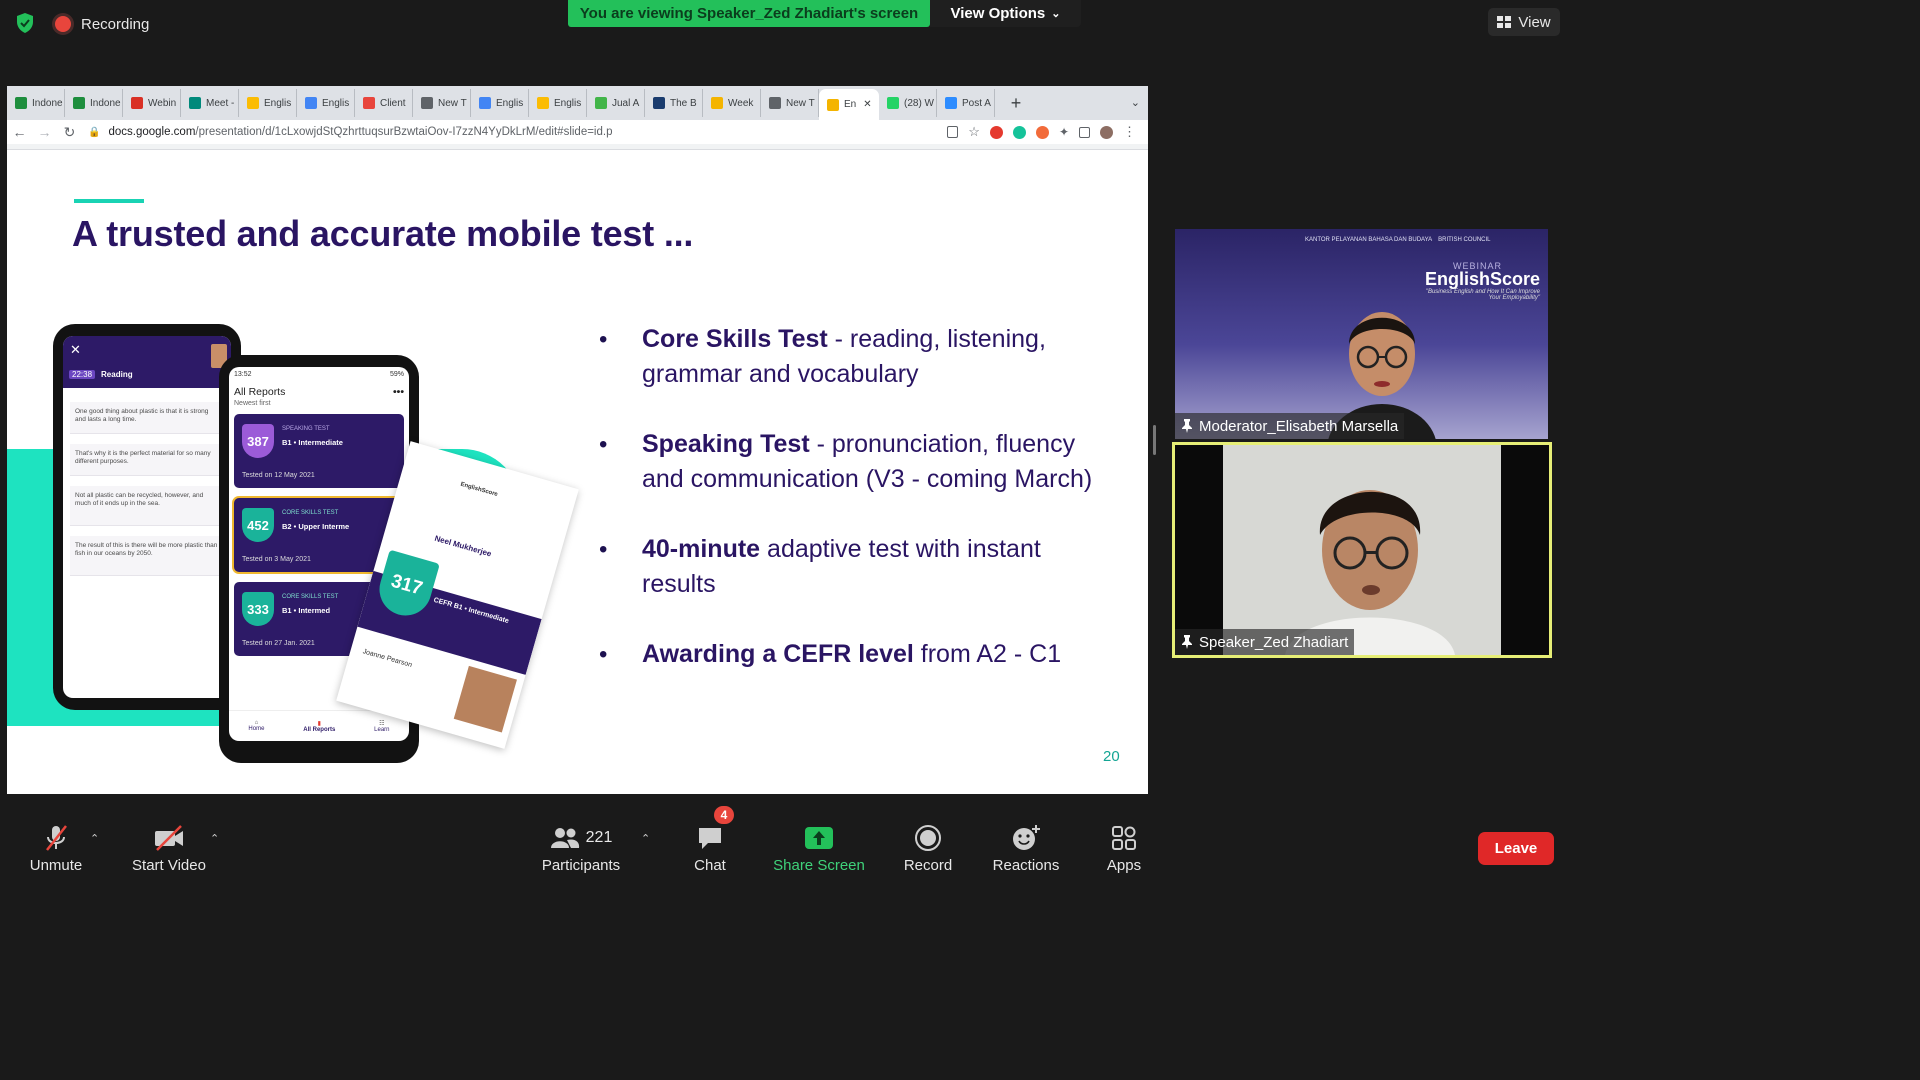 The image size is (1920, 1080). Describe the element at coordinates (319, 729) in the screenshot. I see `nav-label: All Reports` at that location.